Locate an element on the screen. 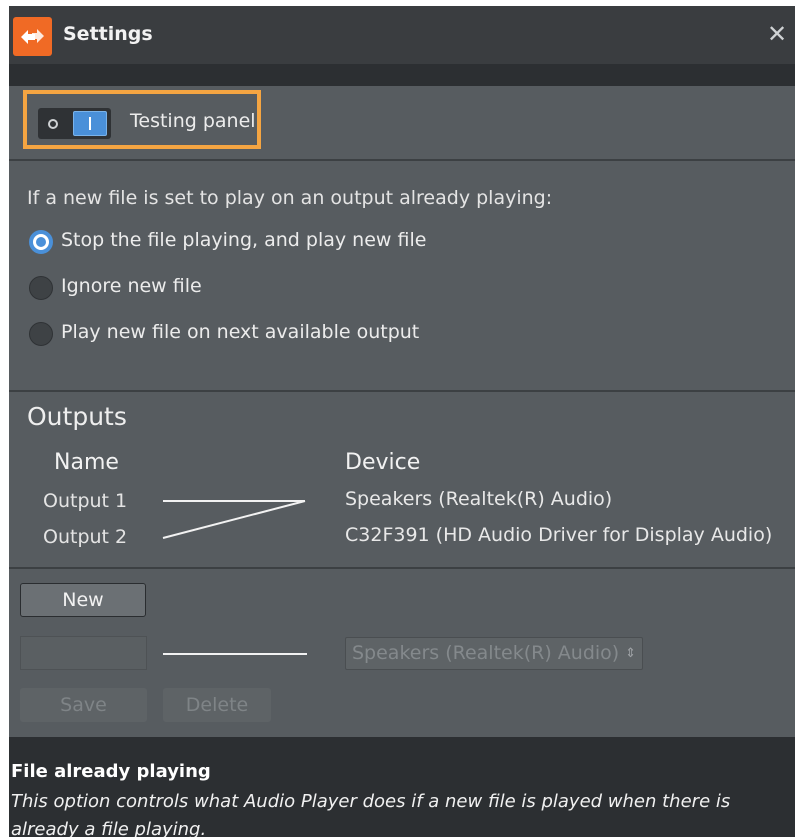  window-title: Settings is located at coordinates (108, 34).